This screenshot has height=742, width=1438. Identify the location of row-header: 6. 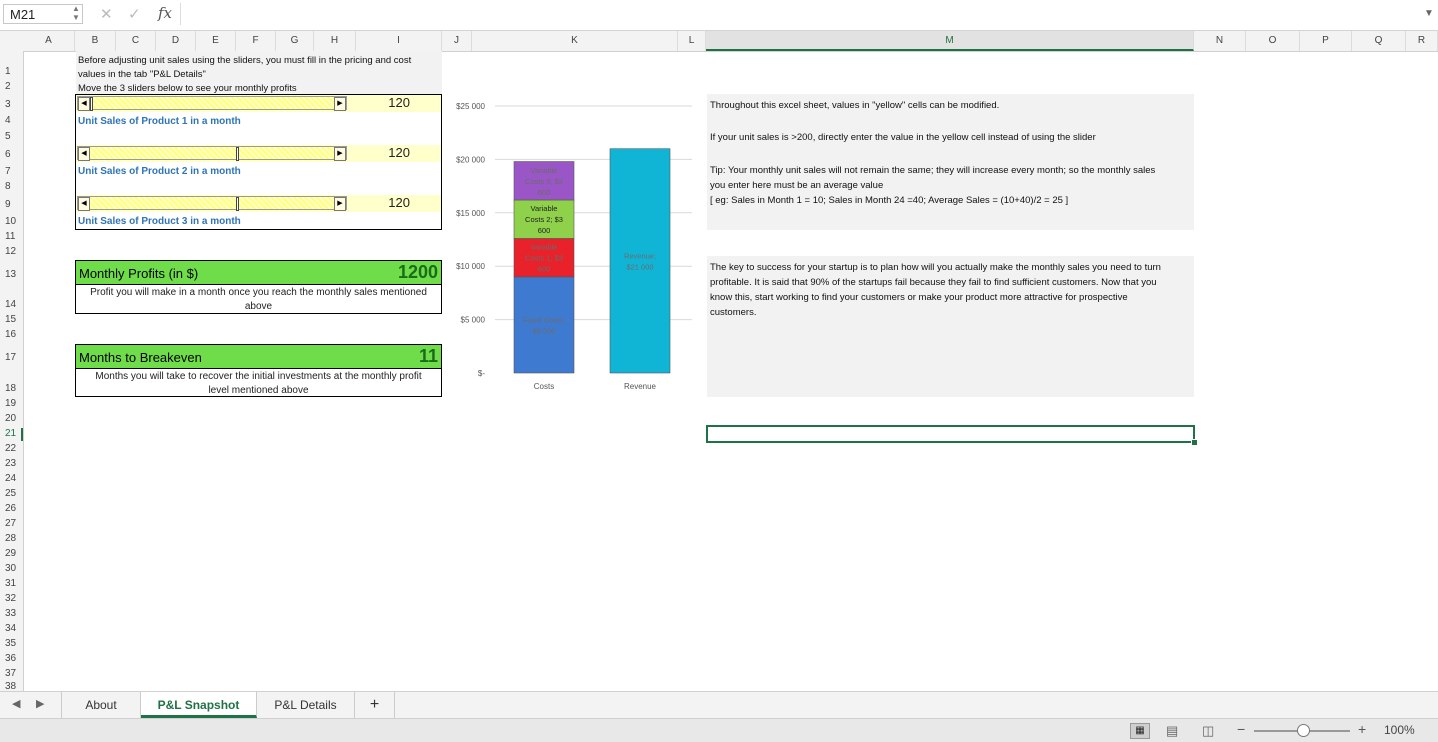
(11, 155).